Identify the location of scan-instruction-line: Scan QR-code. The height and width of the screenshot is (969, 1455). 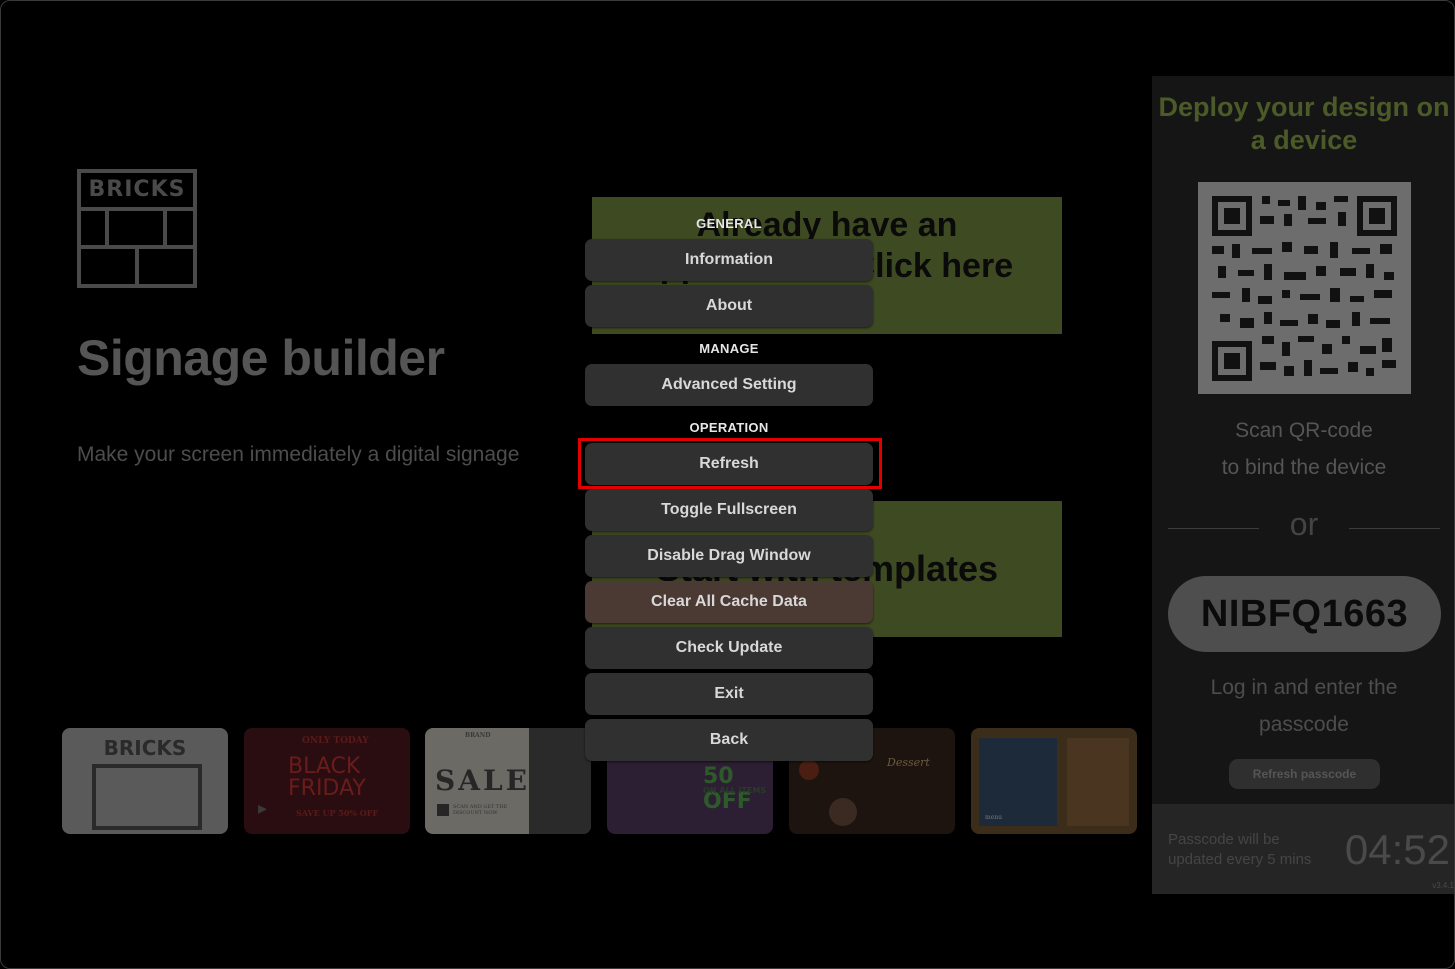
(1304, 430).